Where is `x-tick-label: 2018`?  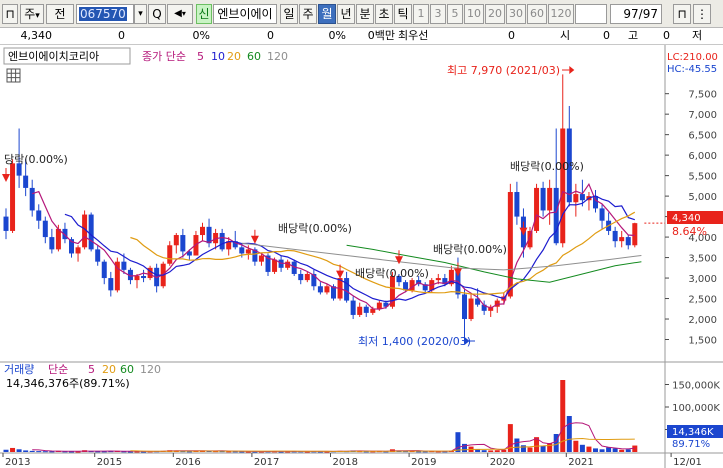 x-tick-label: 2018 is located at coordinates (345, 462).